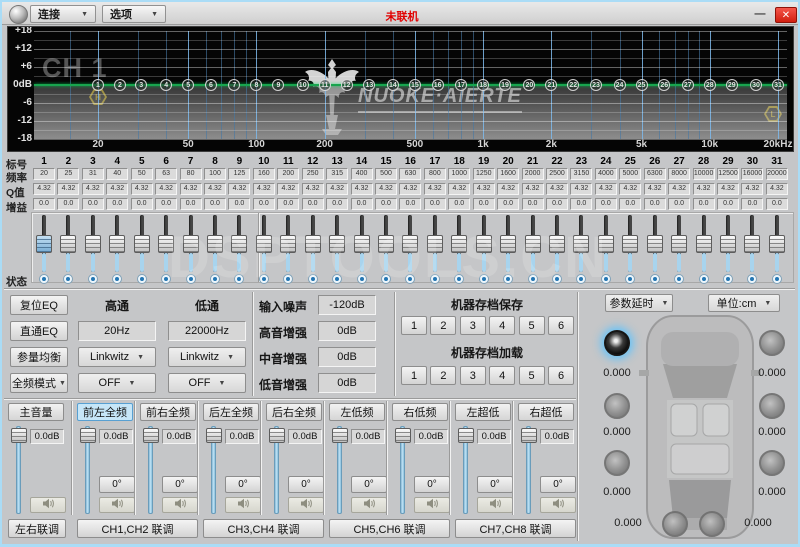 Image resolution: width=800 pixels, height=547 pixels. Describe the element at coordinates (619, 85) in the screenshot. I see `eq-band-handle: 24` at that location.